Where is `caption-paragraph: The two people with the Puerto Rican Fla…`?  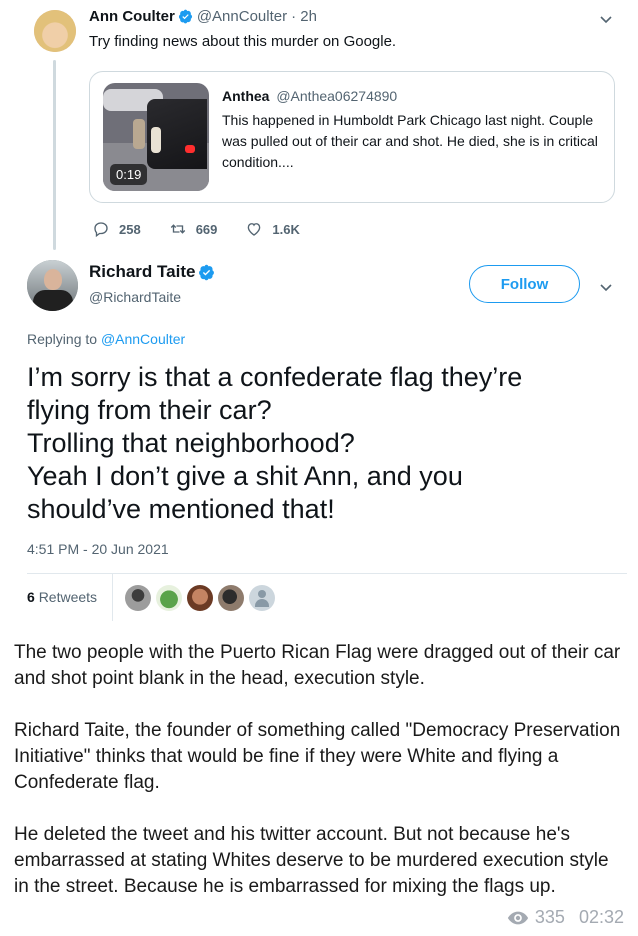 caption-paragraph: The two people with the Puerto Rican Fla… is located at coordinates (317, 665).